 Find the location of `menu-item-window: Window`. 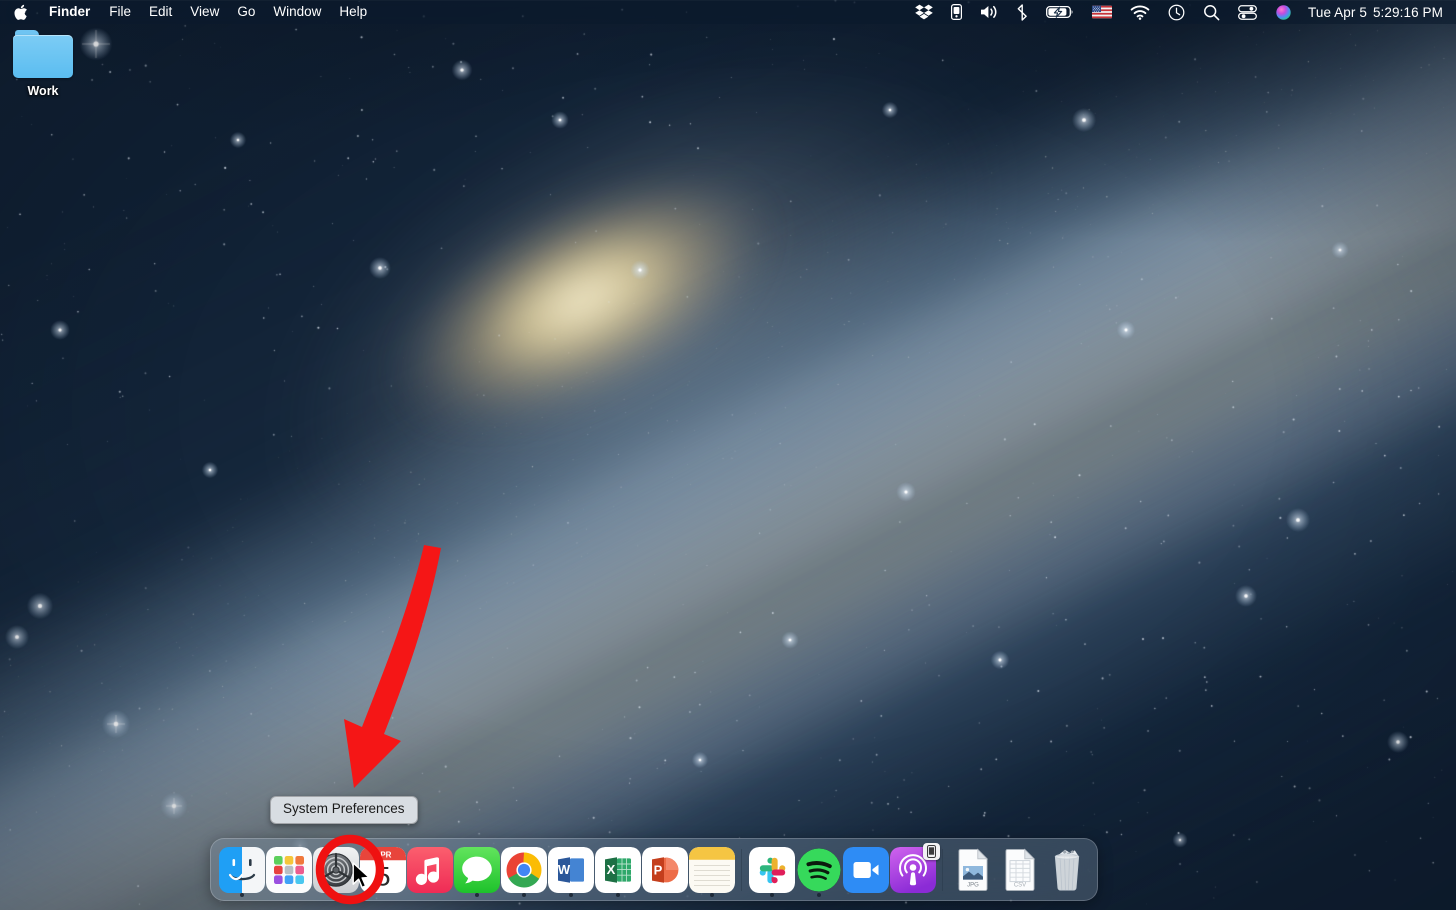

menu-item-window: Window is located at coordinates (297, 12).